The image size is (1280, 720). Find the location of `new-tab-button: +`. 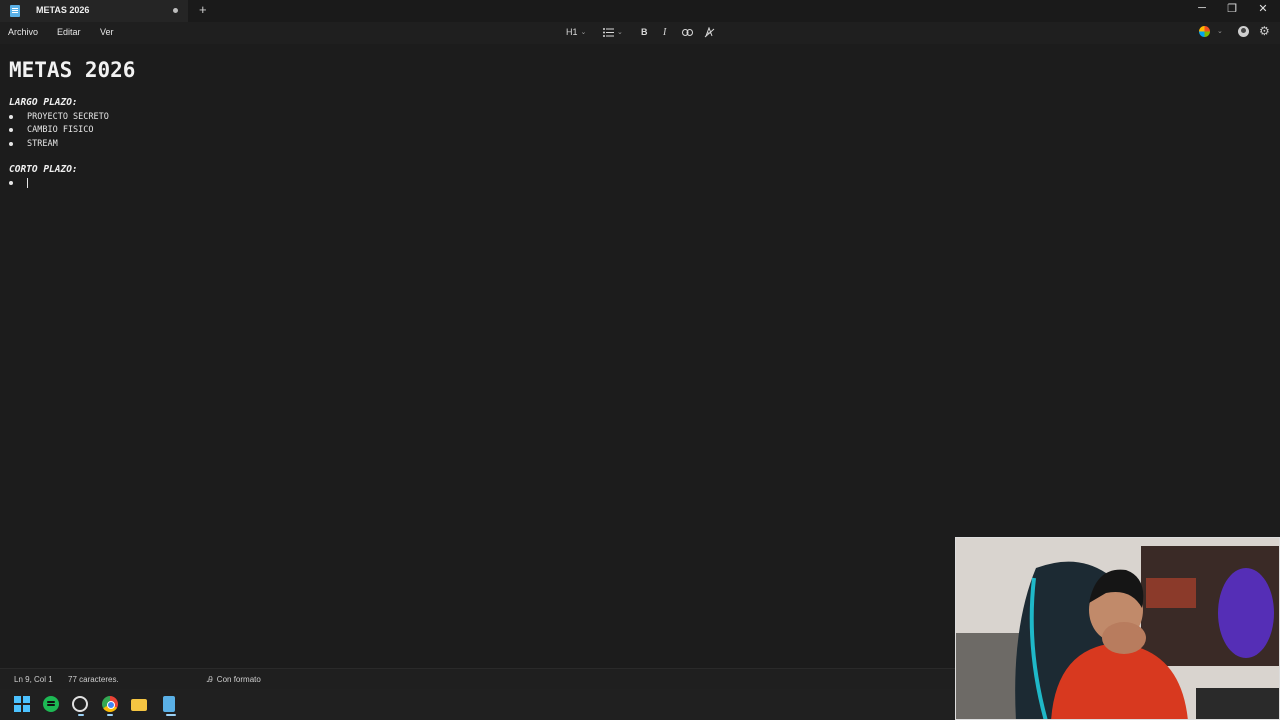

new-tab-button: + is located at coordinates (203, 9).